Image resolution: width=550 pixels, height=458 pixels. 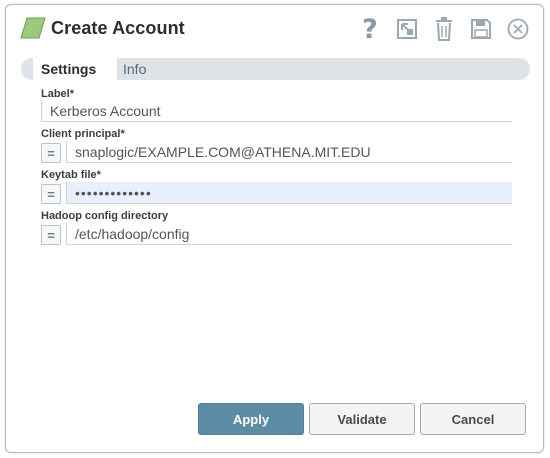 What do you see at coordinates (118, 28) in the screenshot?
I see `dialog-title: Create Account` at bounding box center [118, 28].